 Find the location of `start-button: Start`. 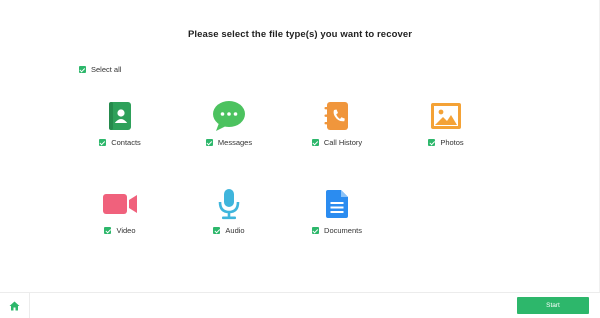

start-button: Start is located at coordinates (553, 305).